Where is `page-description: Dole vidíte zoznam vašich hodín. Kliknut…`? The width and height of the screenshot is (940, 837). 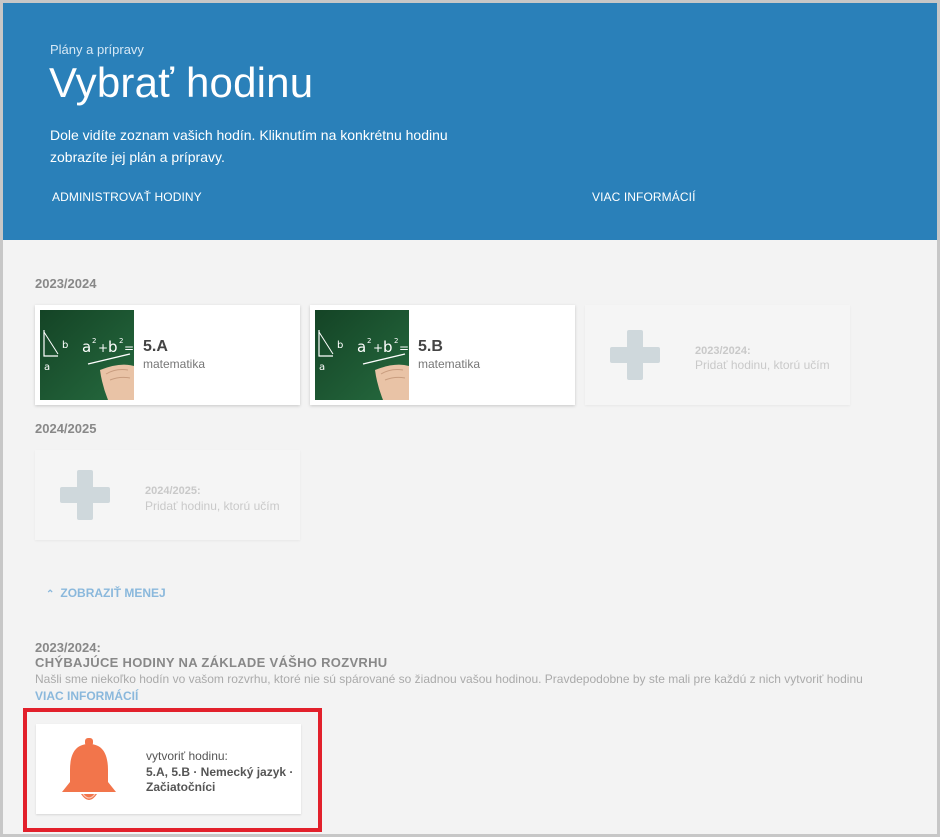
page-description: Dole vidíte zoznam vašich hodín. Kliknut… is located at coordinates (249, 146).